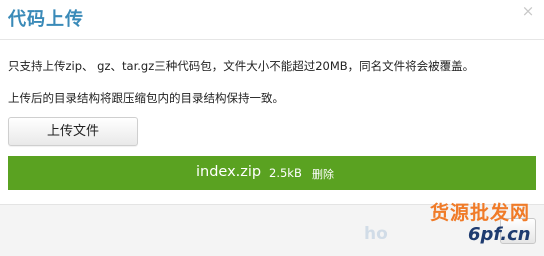 This screenshot has height=256, width=544. I want to click on watermark-site: 6pf.cn, so click(499, 234).